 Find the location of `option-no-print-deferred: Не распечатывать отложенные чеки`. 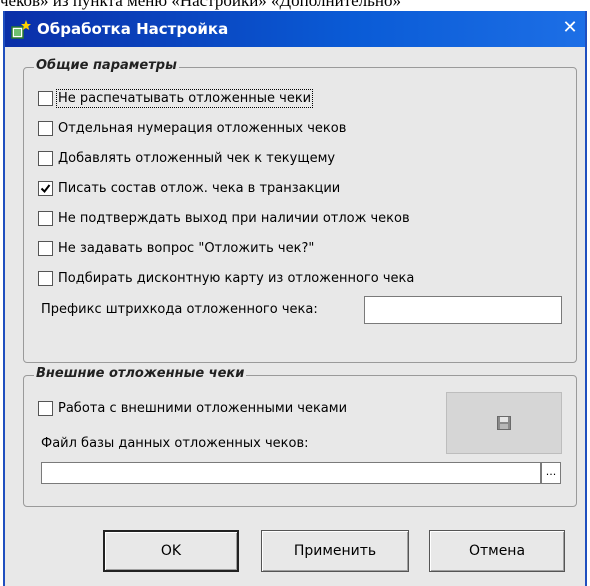

option-no-print-deferred: Не распечатывать отложенные чеки is located at coordinates (176, 98).